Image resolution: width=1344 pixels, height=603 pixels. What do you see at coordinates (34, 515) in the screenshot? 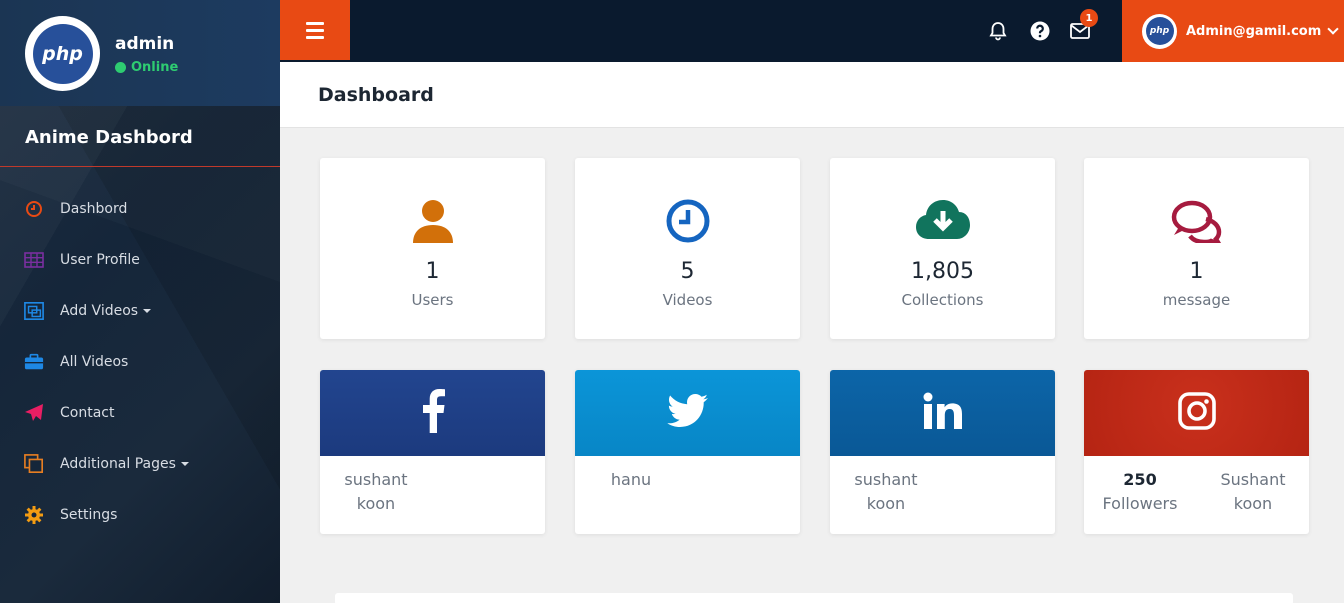
I see `gear-icon` at bounding box center [34, 515].